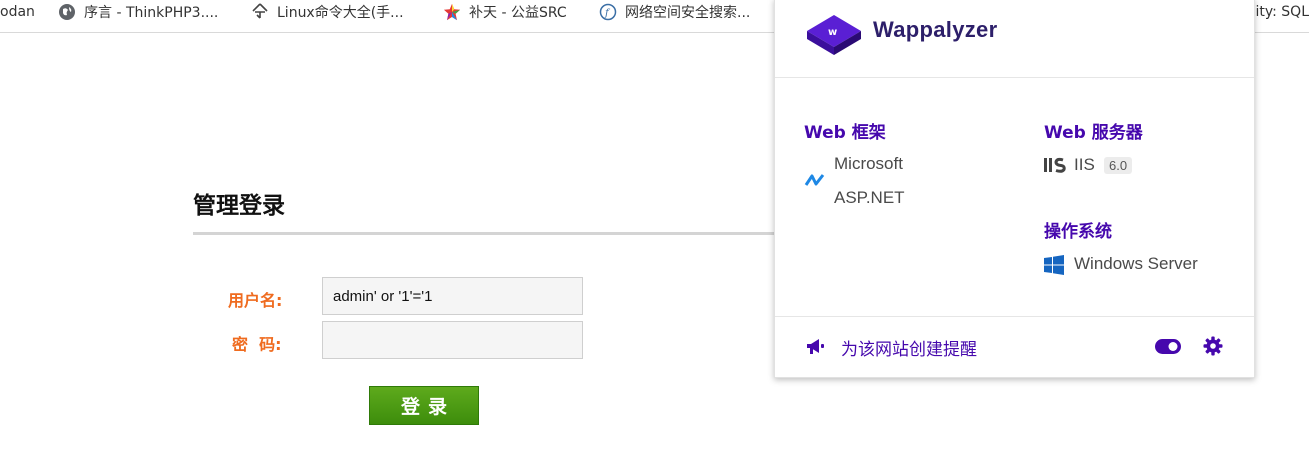 The image size is (1309, 454). Describe the element at coordinates (255, 300) in the screenshot. I see `username-label: 用户名:` at that location.